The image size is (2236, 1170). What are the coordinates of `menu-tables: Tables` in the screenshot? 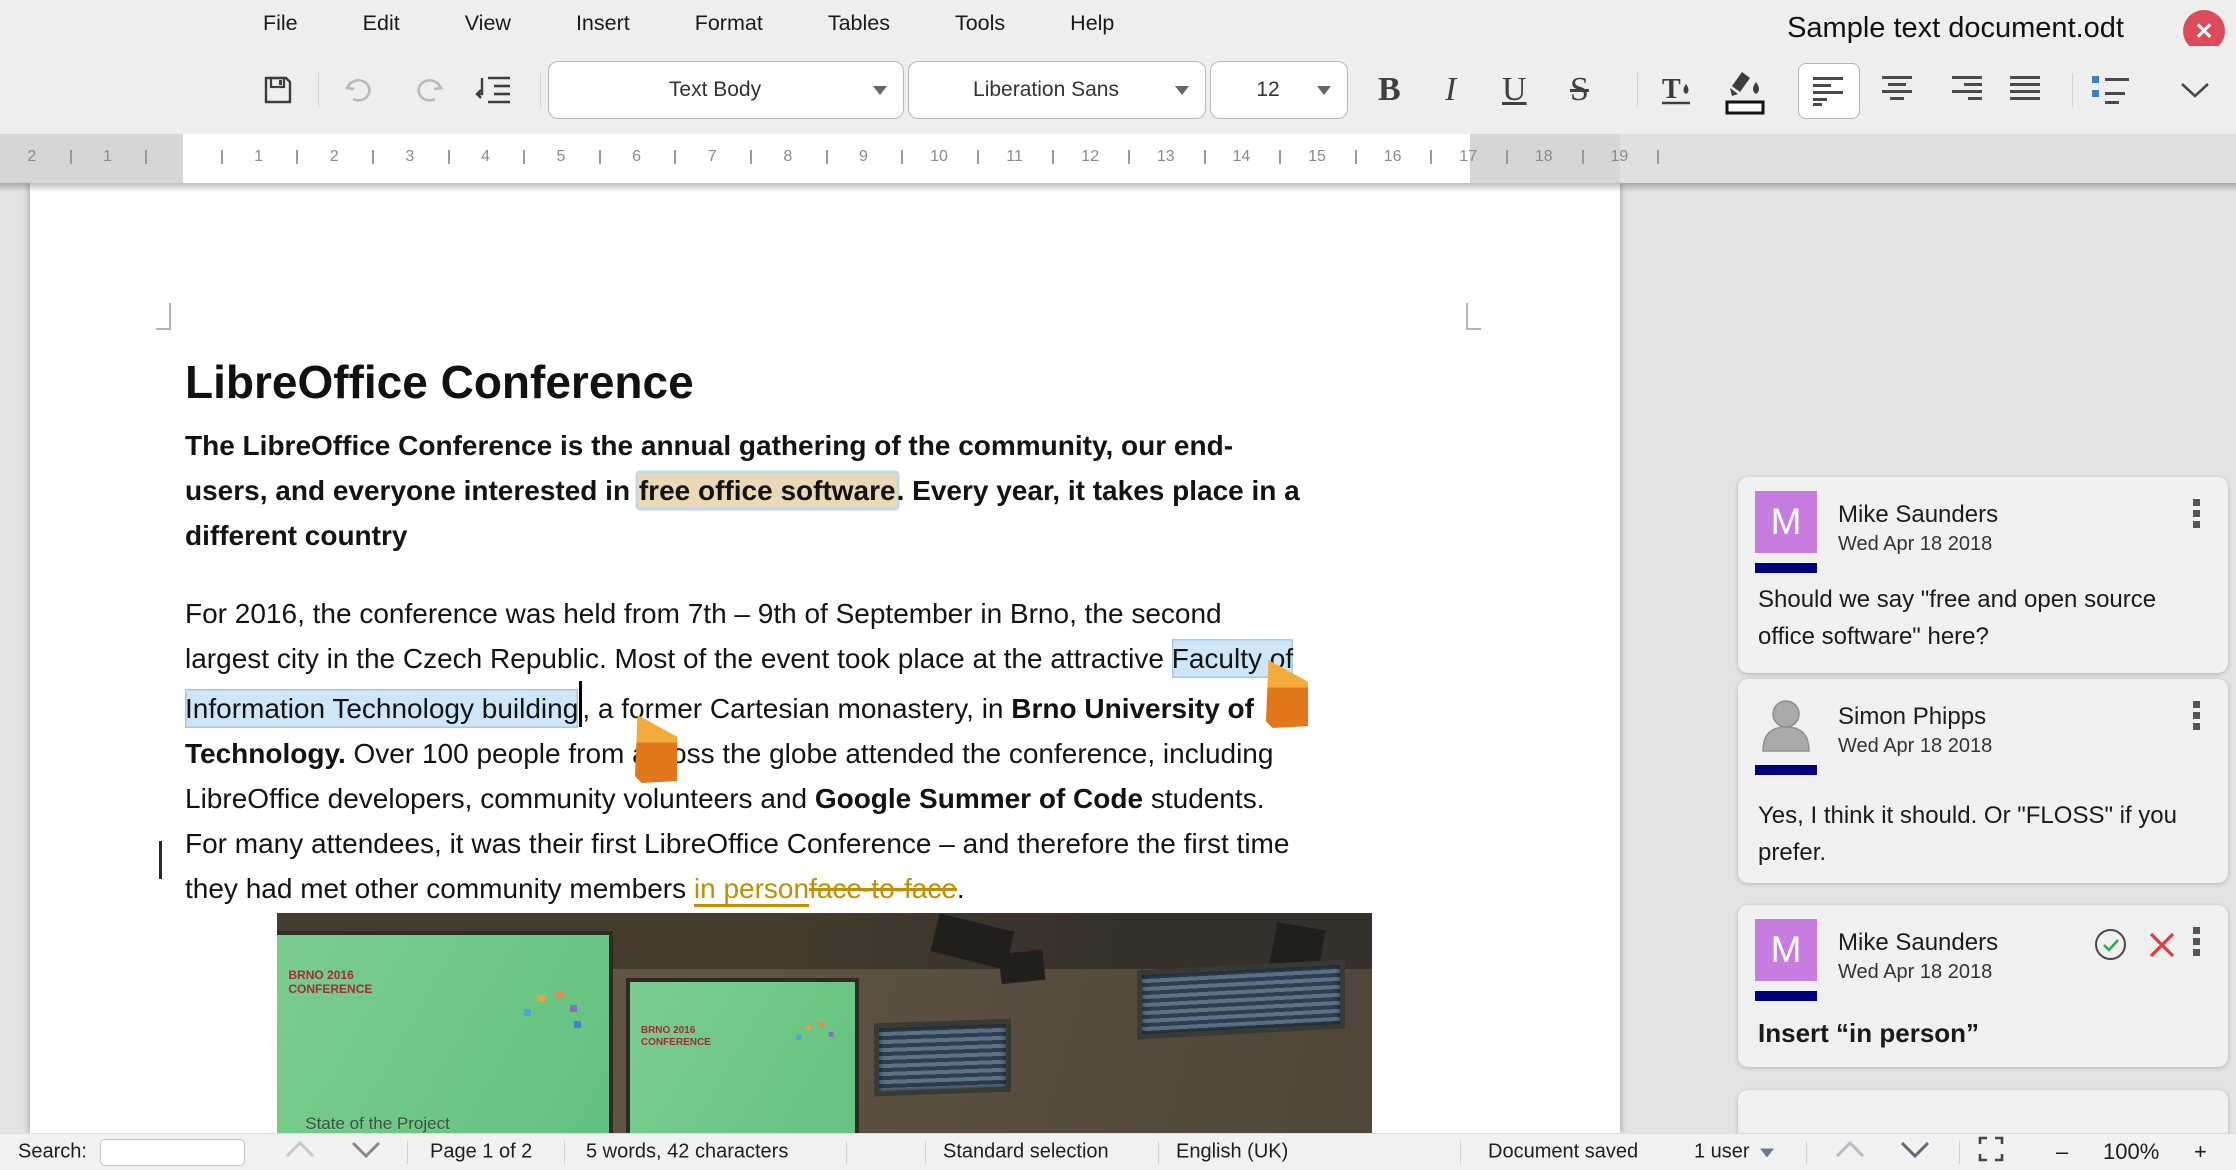 It's located at (859, 23).